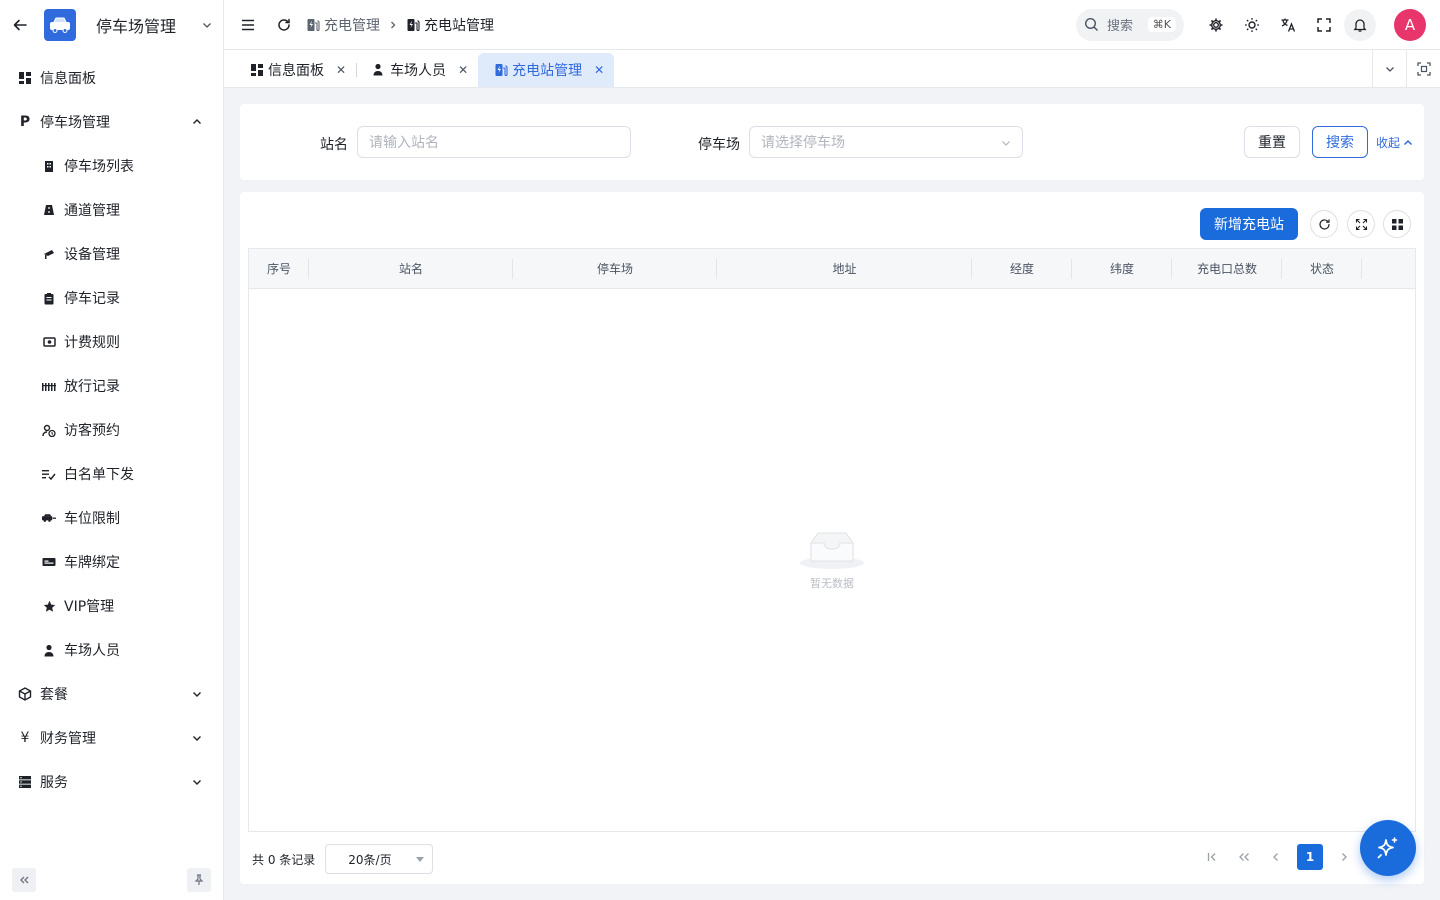 This screenshot has height=900, width=1440. I want to click on tab-dashboard: 信息面板 ✕, so click(296, 70).